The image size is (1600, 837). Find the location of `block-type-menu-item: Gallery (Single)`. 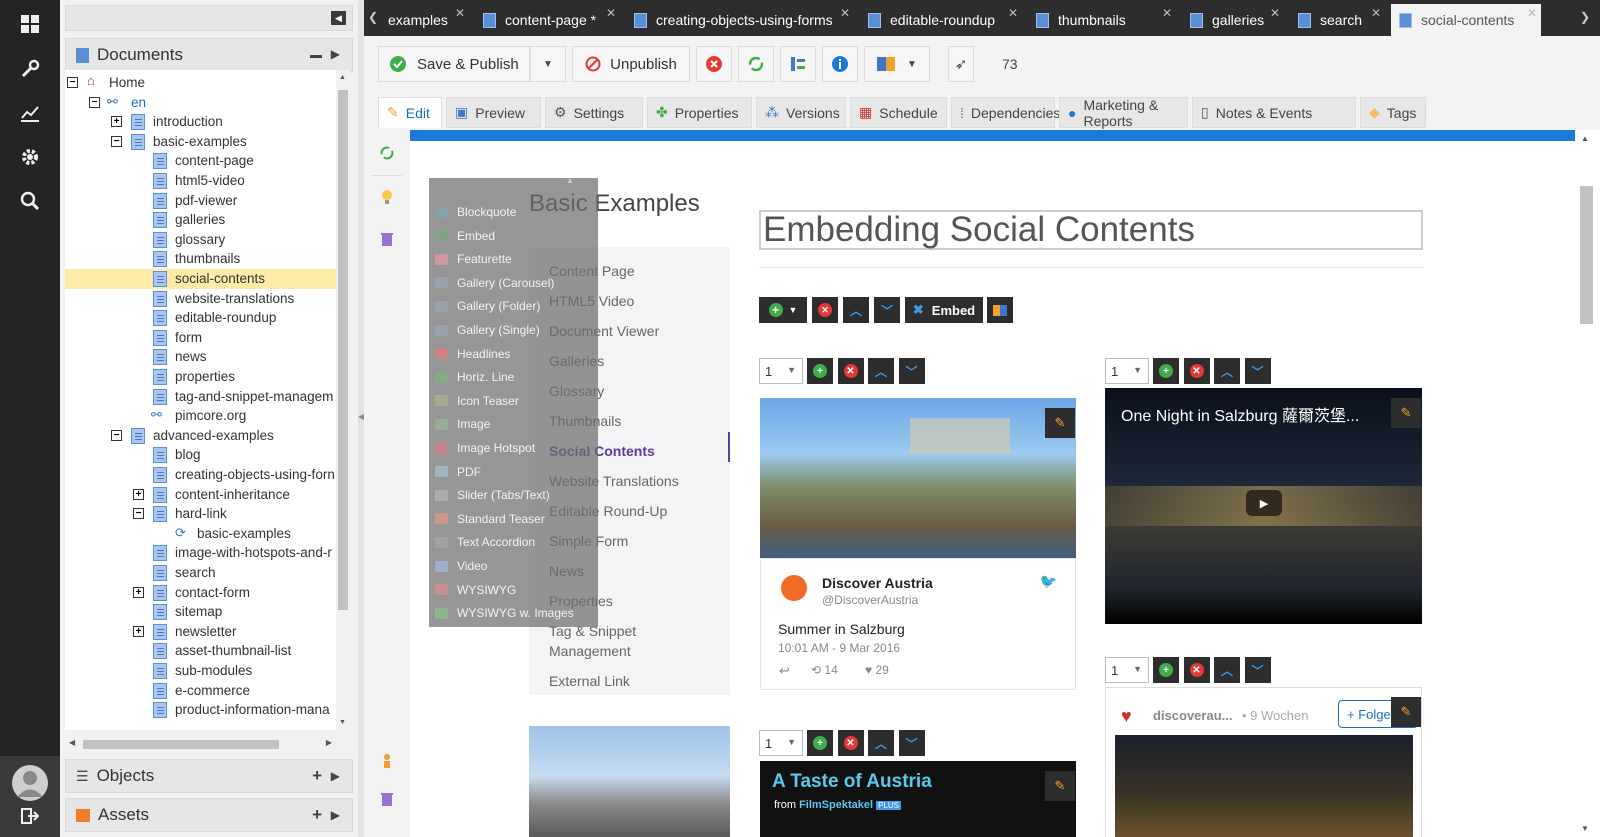

block-type-menu-item: Gallery (Single) is located at coordinates (487, 330).